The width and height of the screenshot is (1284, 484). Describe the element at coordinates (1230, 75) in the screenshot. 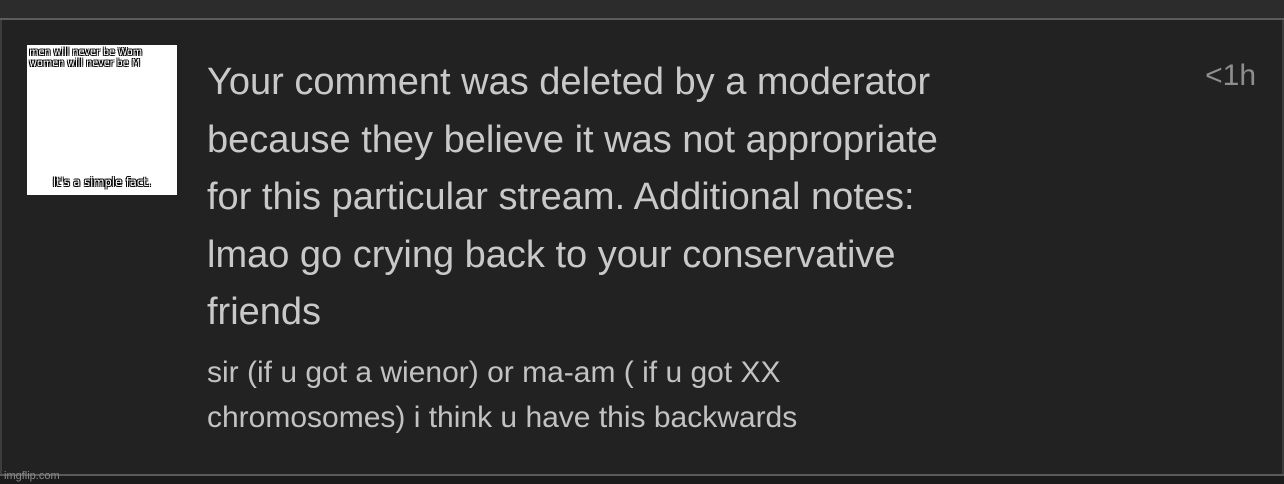

I see `timestamp: <1h` at that location.